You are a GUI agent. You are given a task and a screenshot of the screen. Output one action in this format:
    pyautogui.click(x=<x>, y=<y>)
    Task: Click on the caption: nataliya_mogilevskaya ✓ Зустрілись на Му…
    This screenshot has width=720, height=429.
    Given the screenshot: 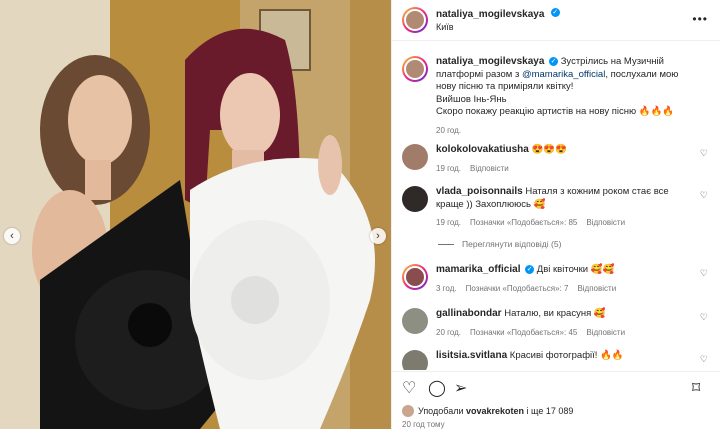 What is the action you would take?
    pyautogui.click(x=557, y=96)
    